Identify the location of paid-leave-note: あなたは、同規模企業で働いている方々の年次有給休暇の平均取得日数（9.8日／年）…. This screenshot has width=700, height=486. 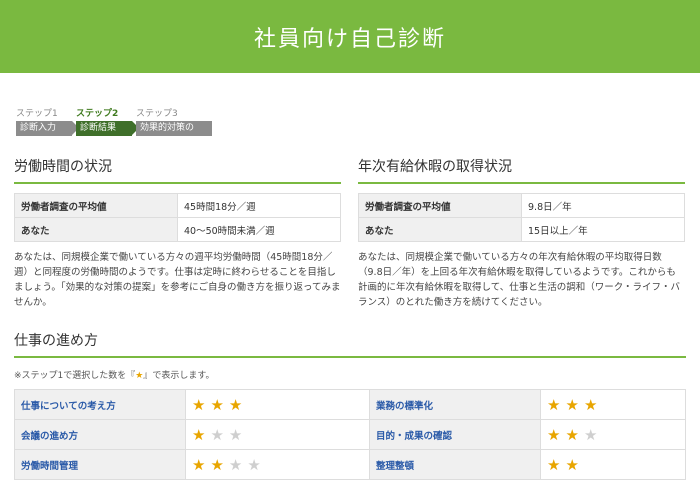
(519, 280).